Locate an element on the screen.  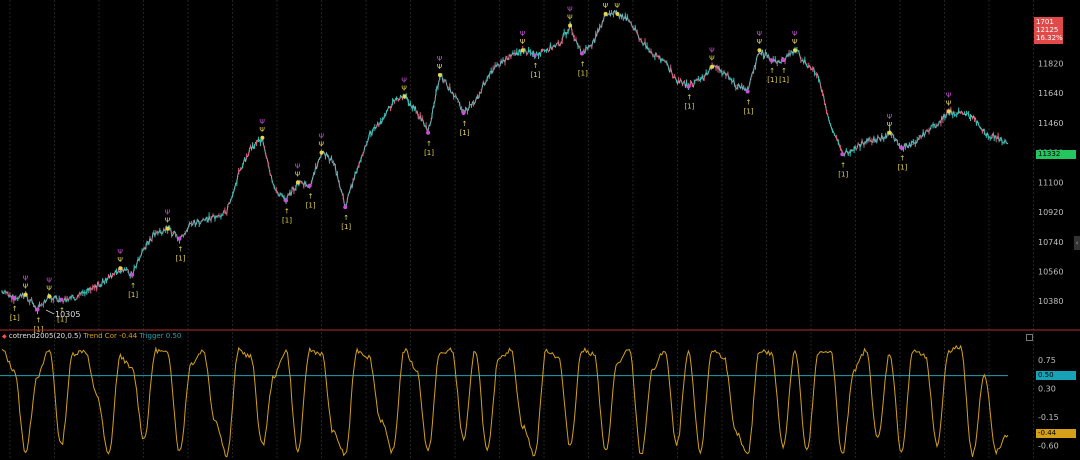
low-price-marker: 10305 is located at coordinates (62, 314).